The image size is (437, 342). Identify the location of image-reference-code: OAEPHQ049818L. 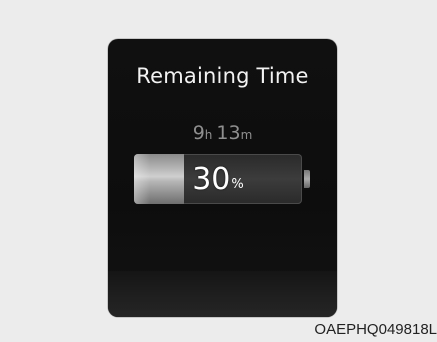
(375, 329).